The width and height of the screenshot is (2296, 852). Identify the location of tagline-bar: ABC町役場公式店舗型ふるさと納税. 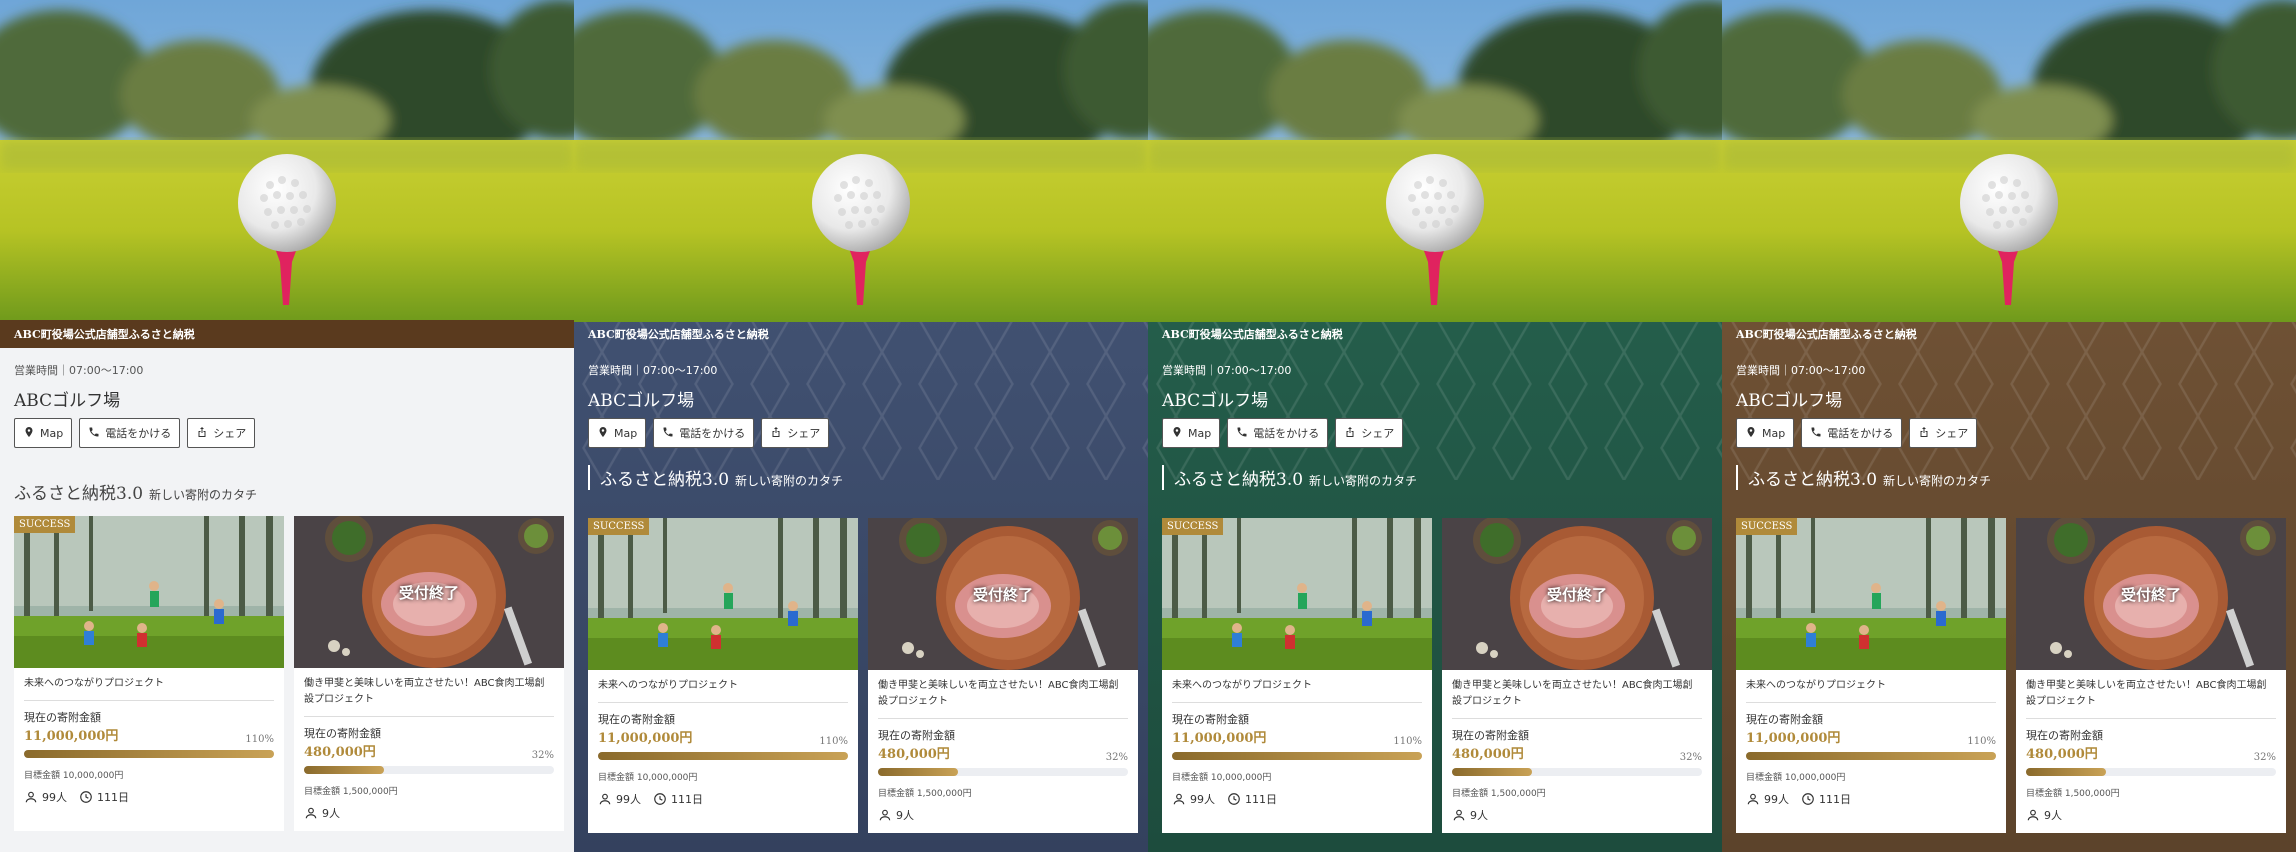
(2009, 334).